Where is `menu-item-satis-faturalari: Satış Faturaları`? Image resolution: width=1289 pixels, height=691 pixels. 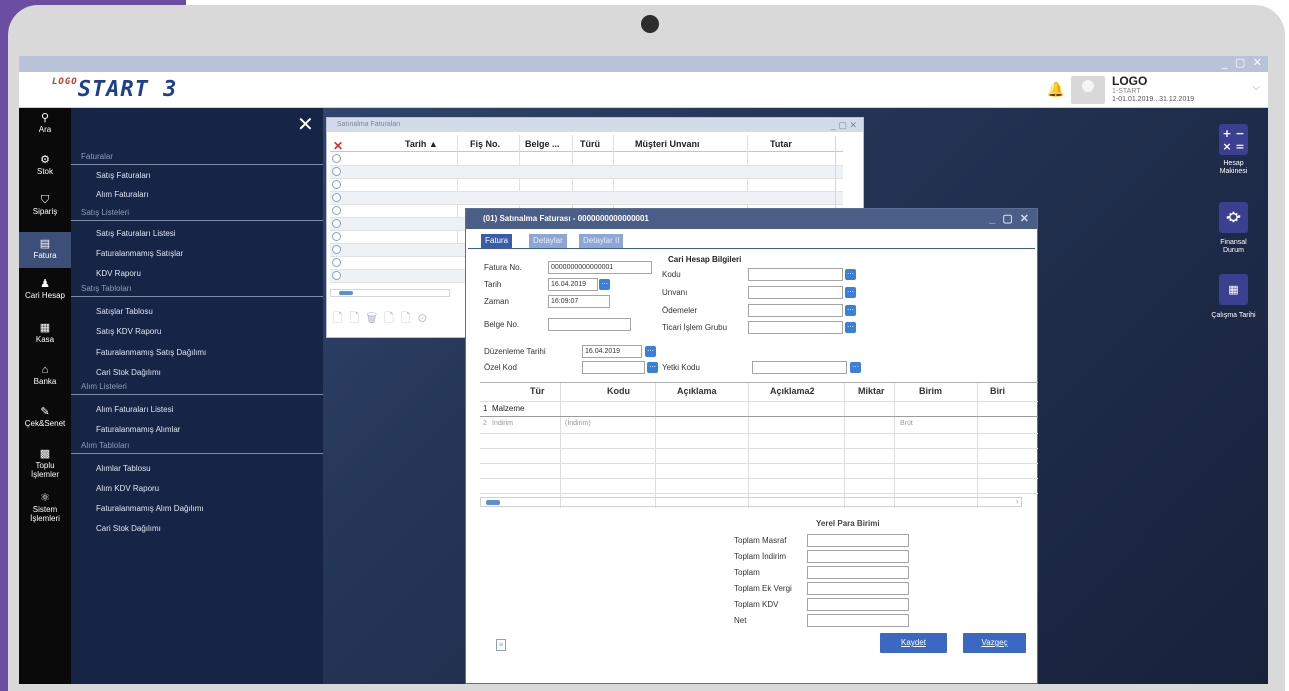
menu-item-satis-faturalari: Satış Faturaları is located at coordinates (123, 175).